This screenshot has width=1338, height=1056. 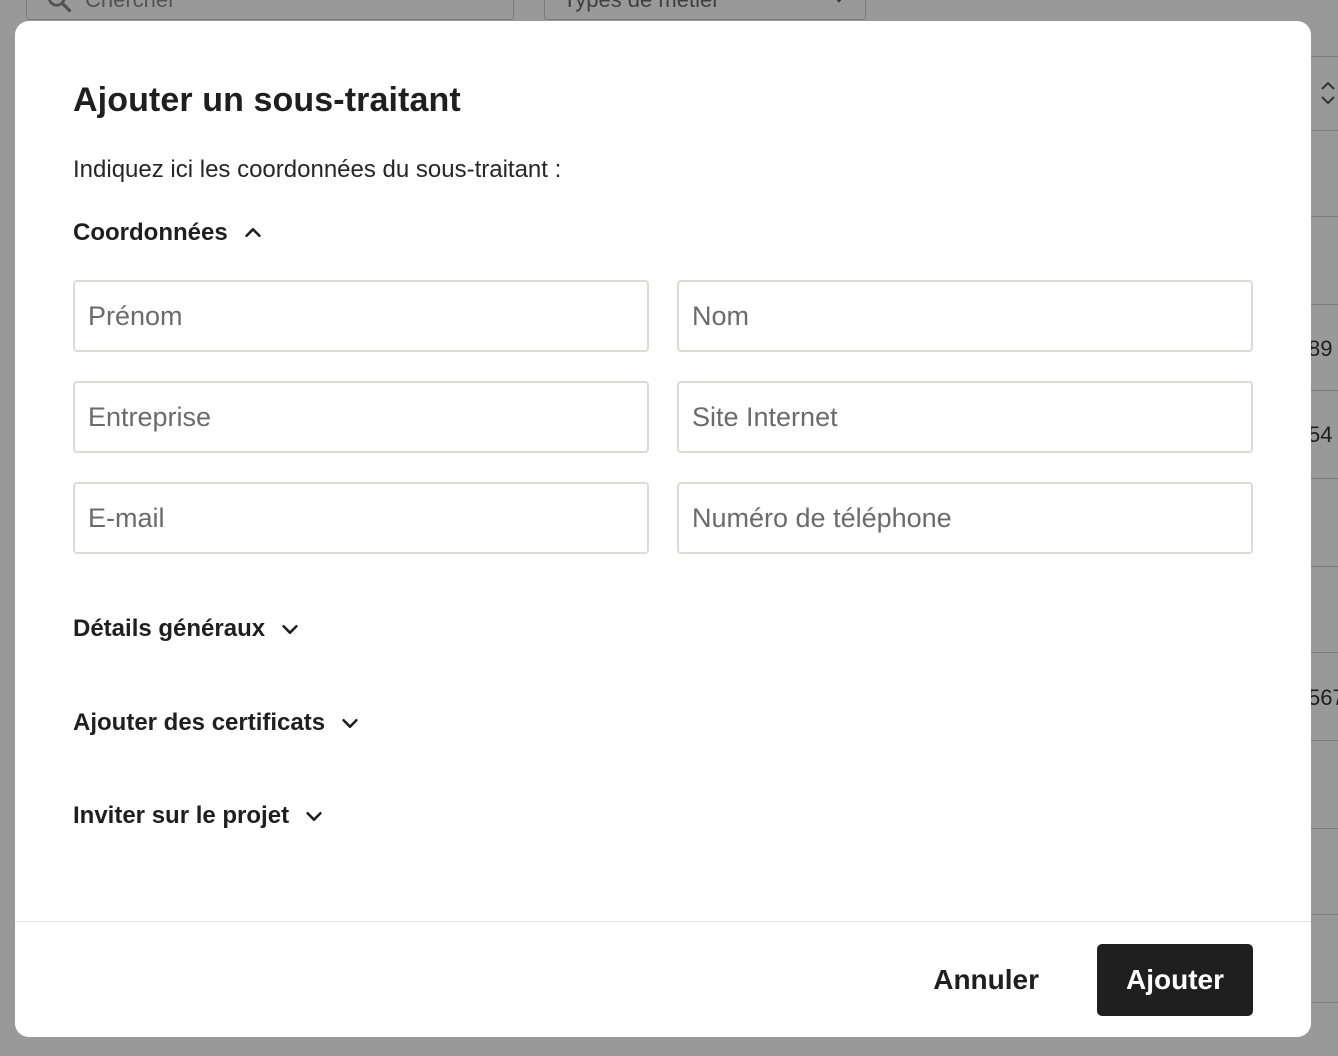 I want to click on phone-input, so click(x=965, y=518).